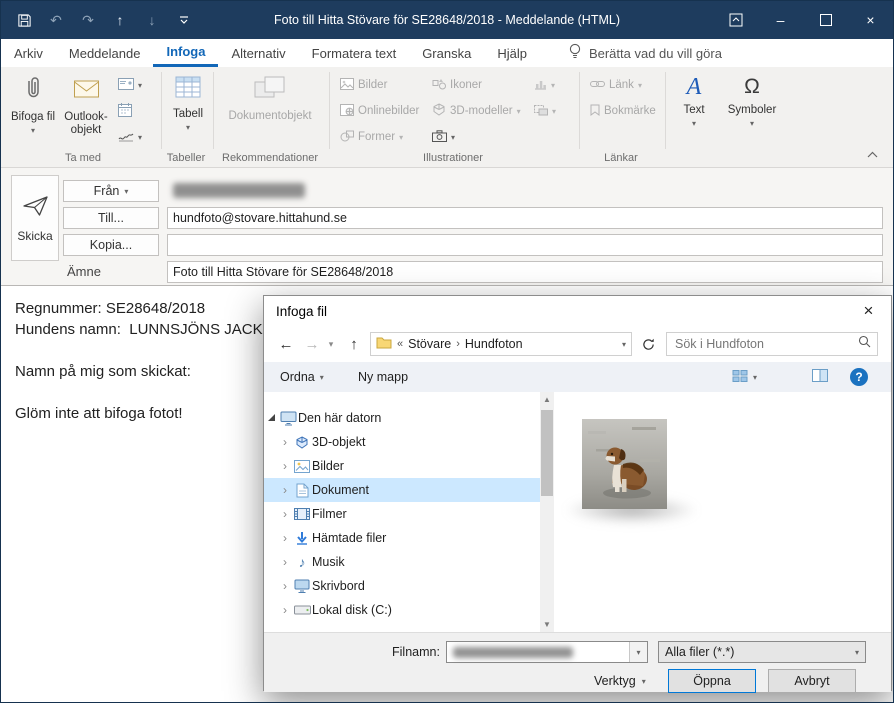  Describe the element at coordinates (28, 53) in the screenshot. I see `tab-arkiv: Arkiv` at that location.